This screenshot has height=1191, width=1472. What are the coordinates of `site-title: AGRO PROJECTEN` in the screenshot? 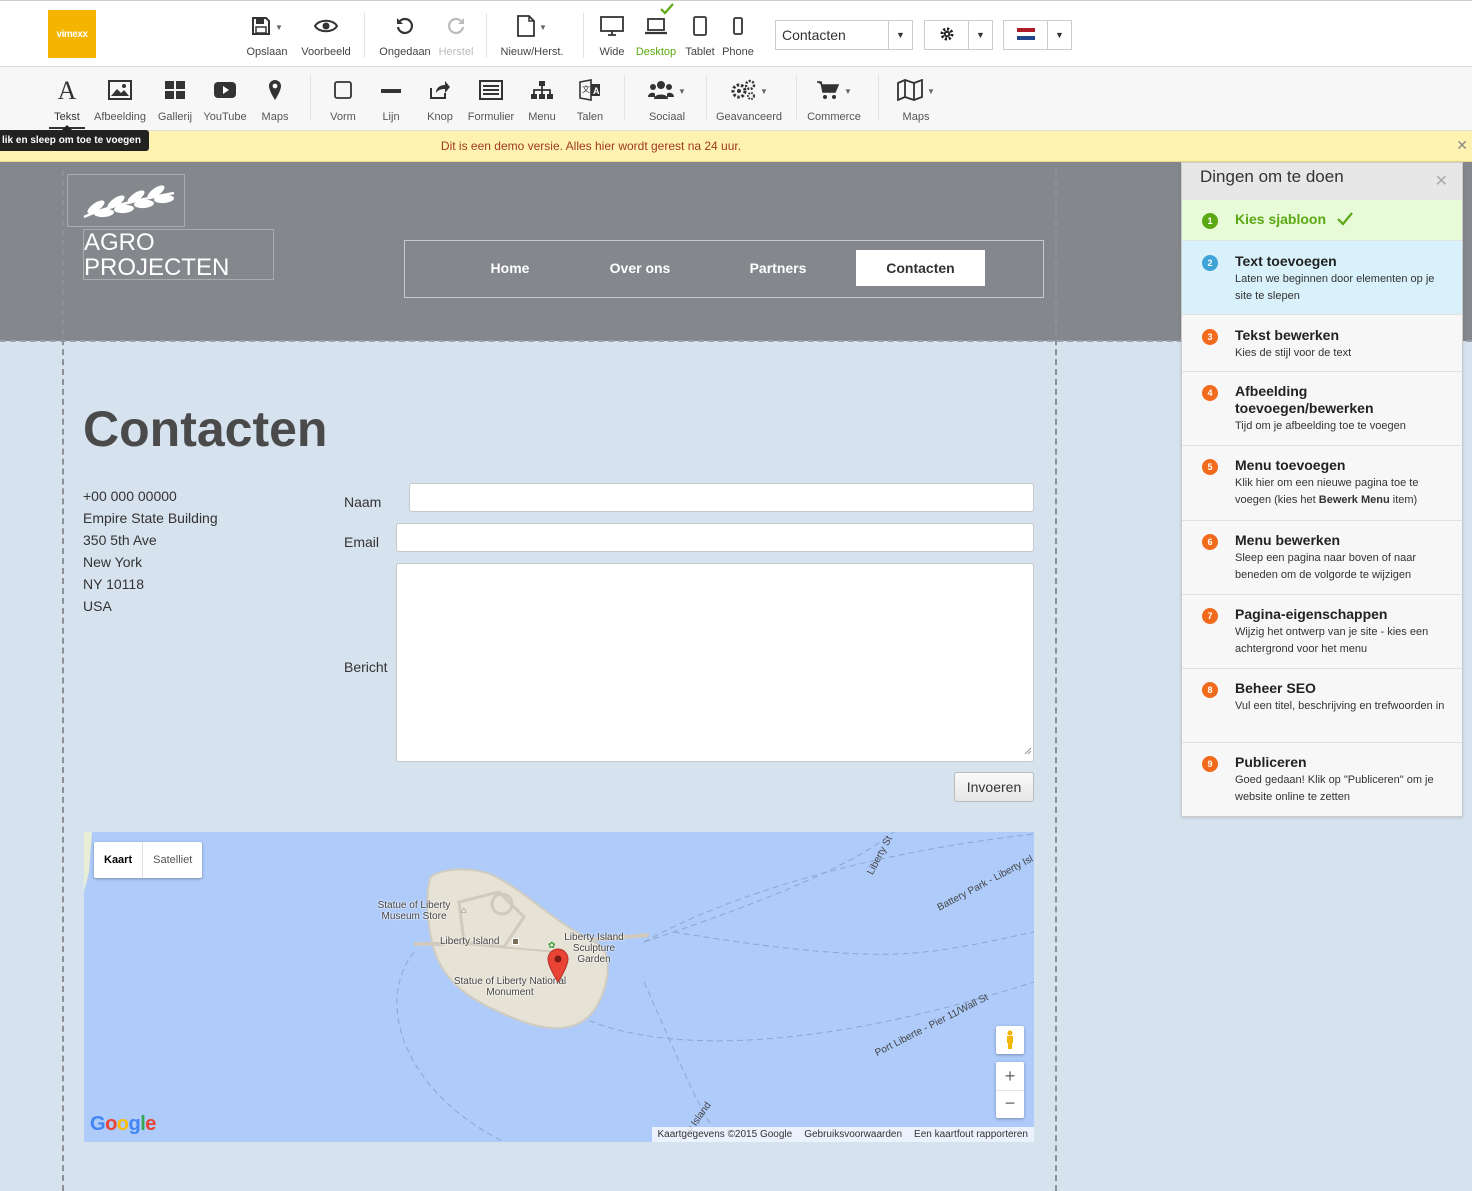 It's located at (178, 254).